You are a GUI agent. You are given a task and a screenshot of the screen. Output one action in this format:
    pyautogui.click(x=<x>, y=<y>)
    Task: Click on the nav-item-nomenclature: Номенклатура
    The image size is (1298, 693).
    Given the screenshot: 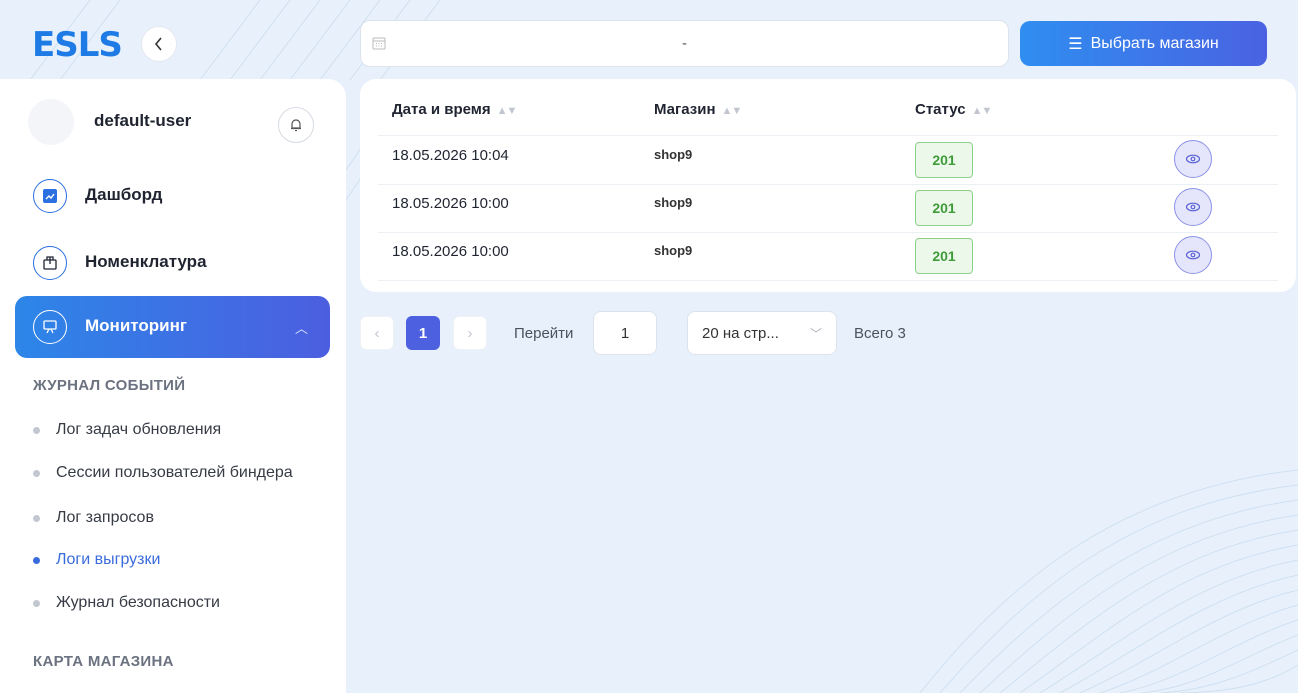 What is the action you would take?
    pyautogui.click(x=172, y=263)
    